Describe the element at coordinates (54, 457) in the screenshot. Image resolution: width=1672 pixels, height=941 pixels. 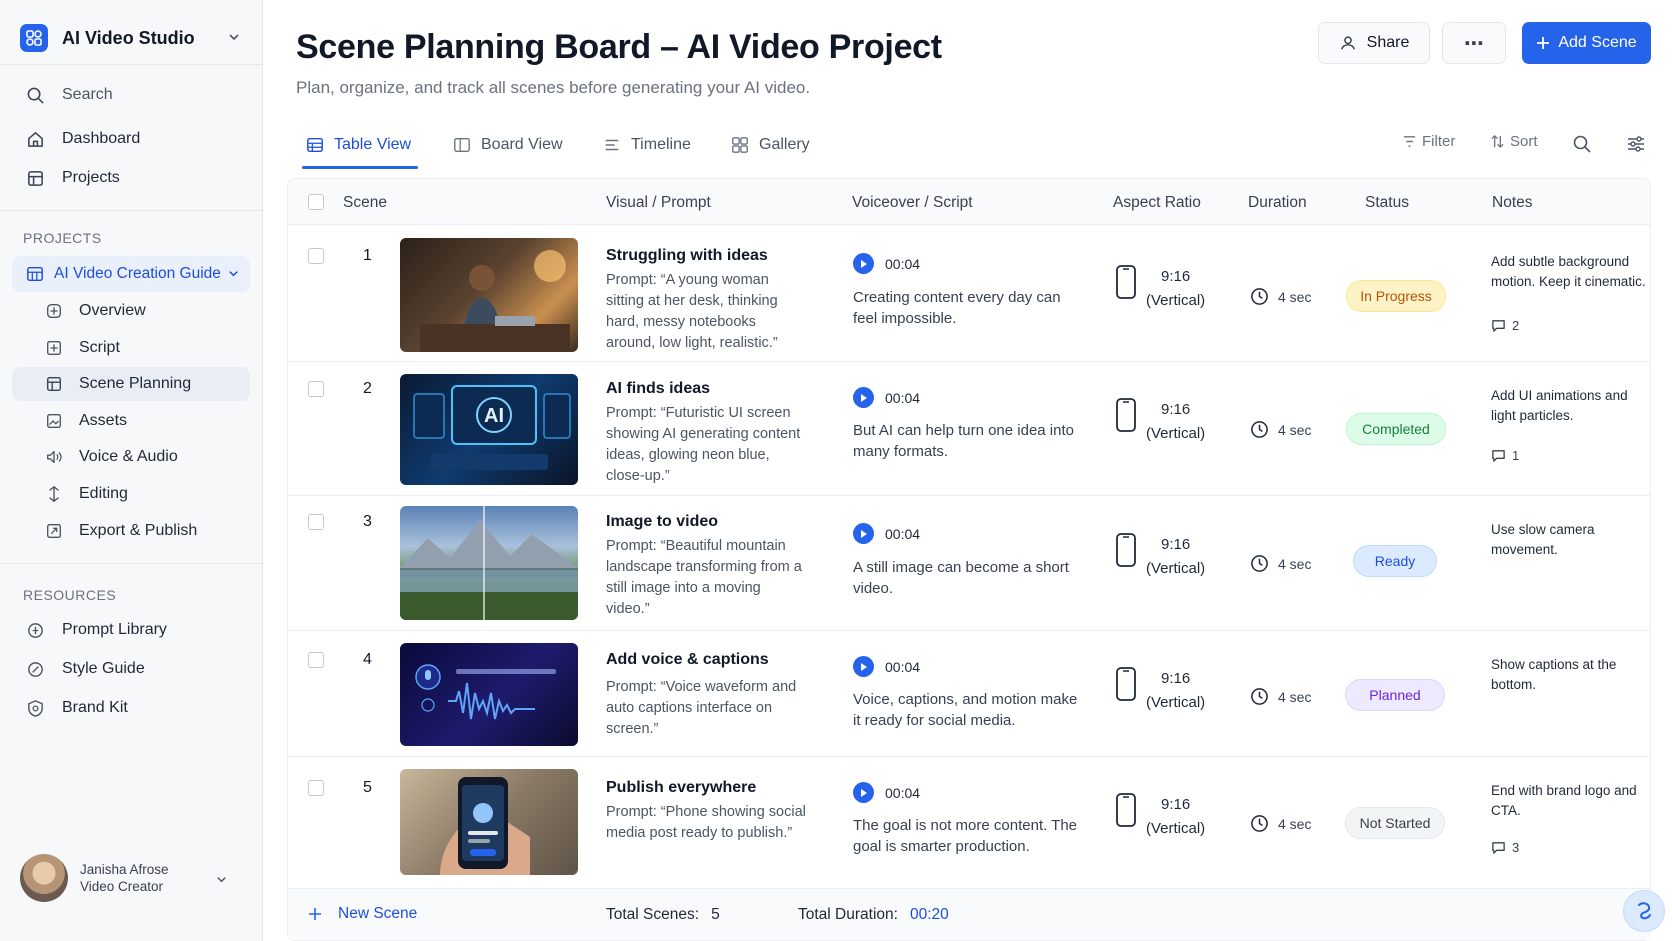
I see `voice-audio-icon` at that location.